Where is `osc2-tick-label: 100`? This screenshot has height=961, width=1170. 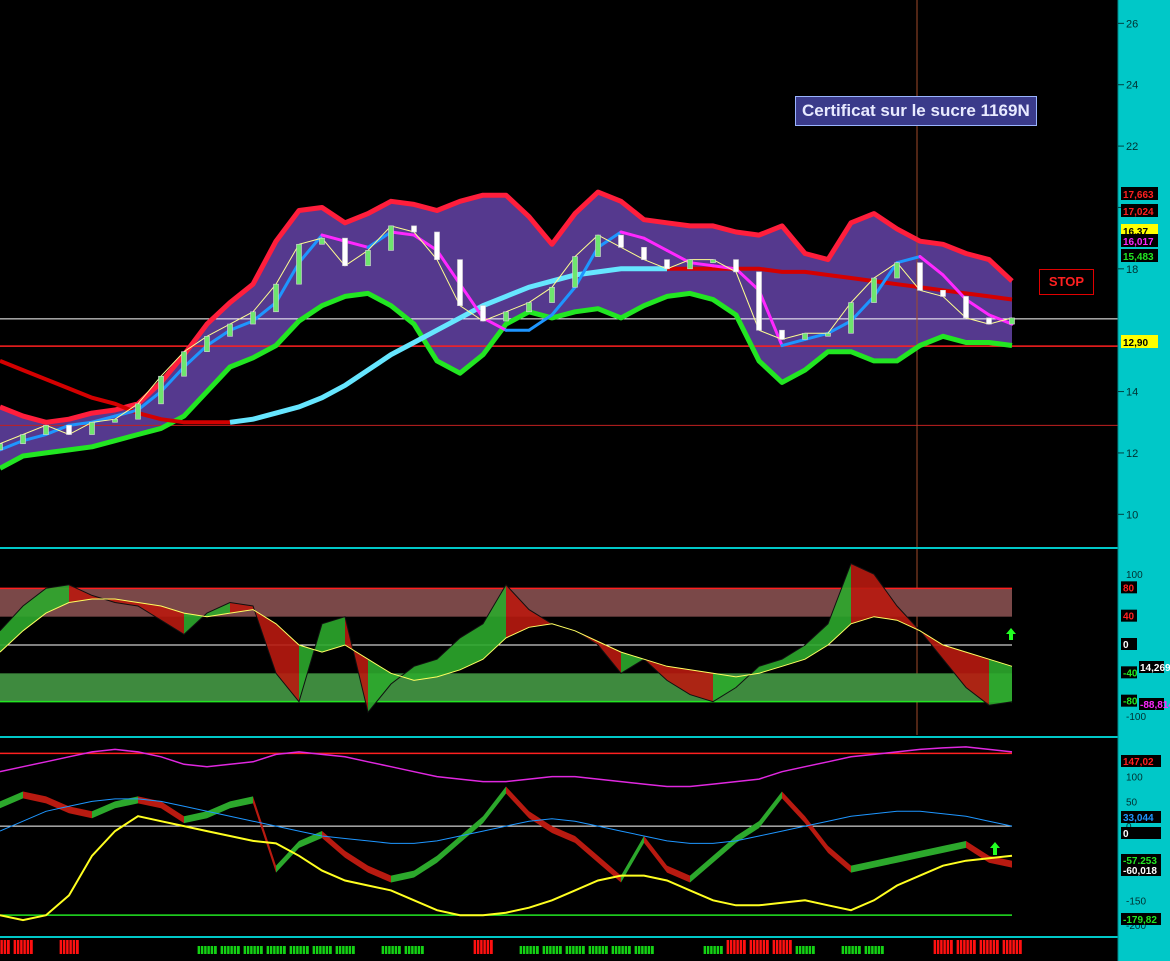 osc2-tick-label: 100 is located at coordinates (1134, 778).